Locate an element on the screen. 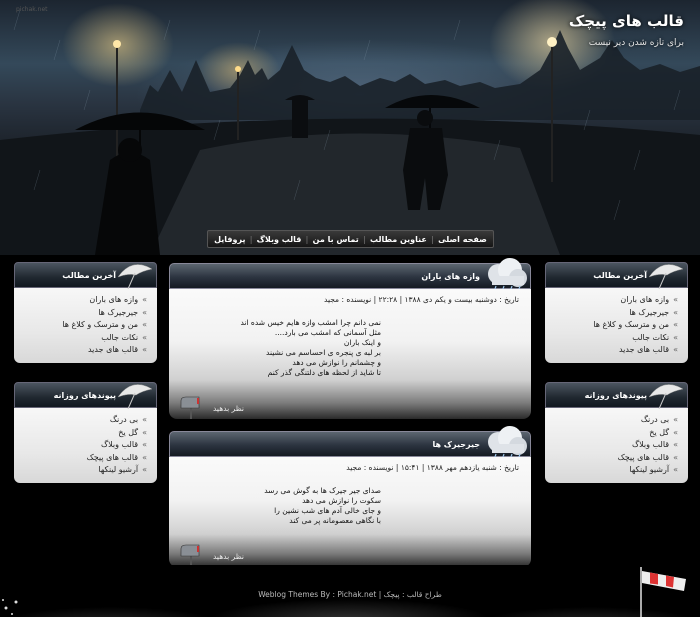  post-header: جیرجیرک ها is located at coordinates (350, 443).